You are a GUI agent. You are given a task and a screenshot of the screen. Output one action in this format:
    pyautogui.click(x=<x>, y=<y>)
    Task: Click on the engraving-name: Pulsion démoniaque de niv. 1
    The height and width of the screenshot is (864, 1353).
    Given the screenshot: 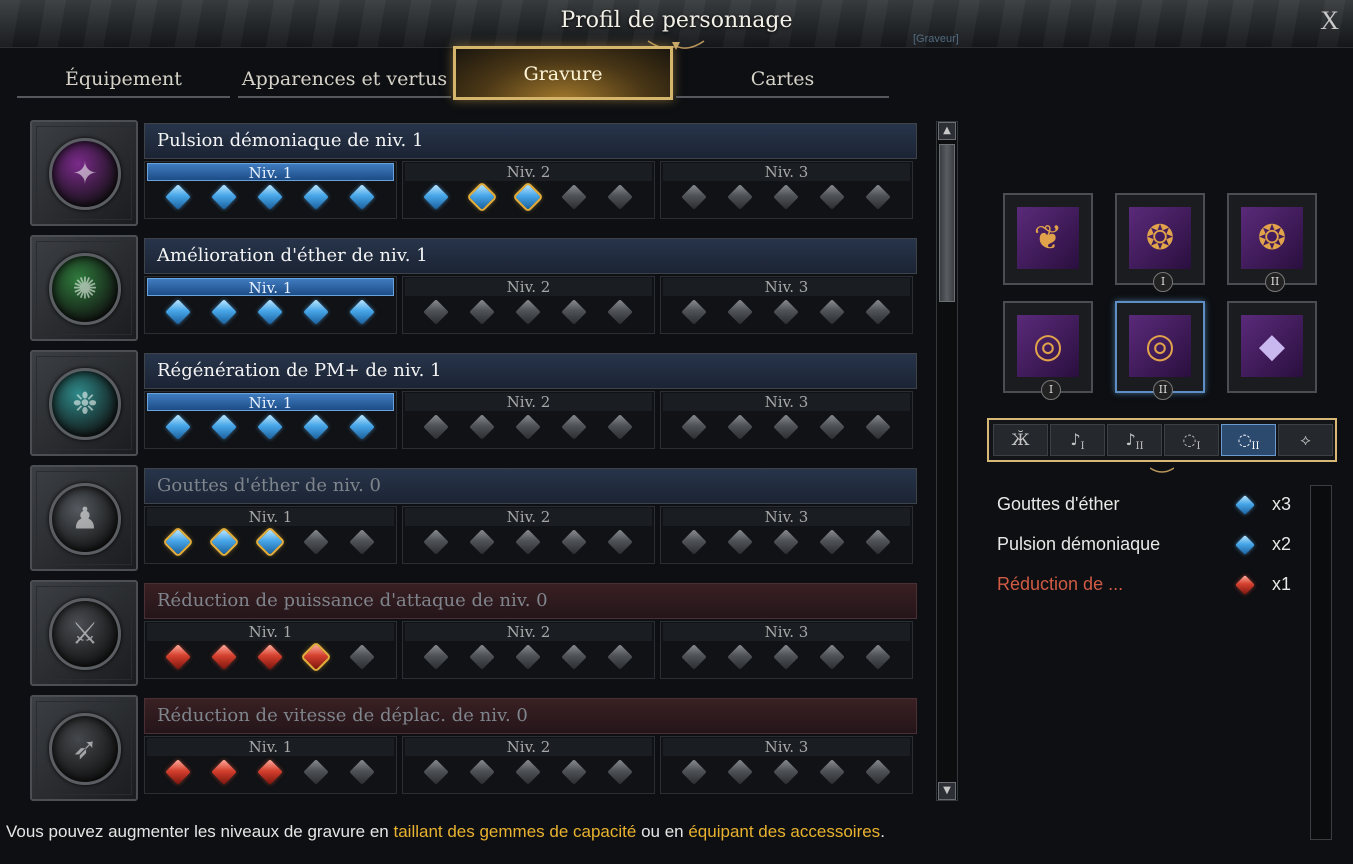 What is the action you would take?
    pyautogui.click(x=290, y=140)
    